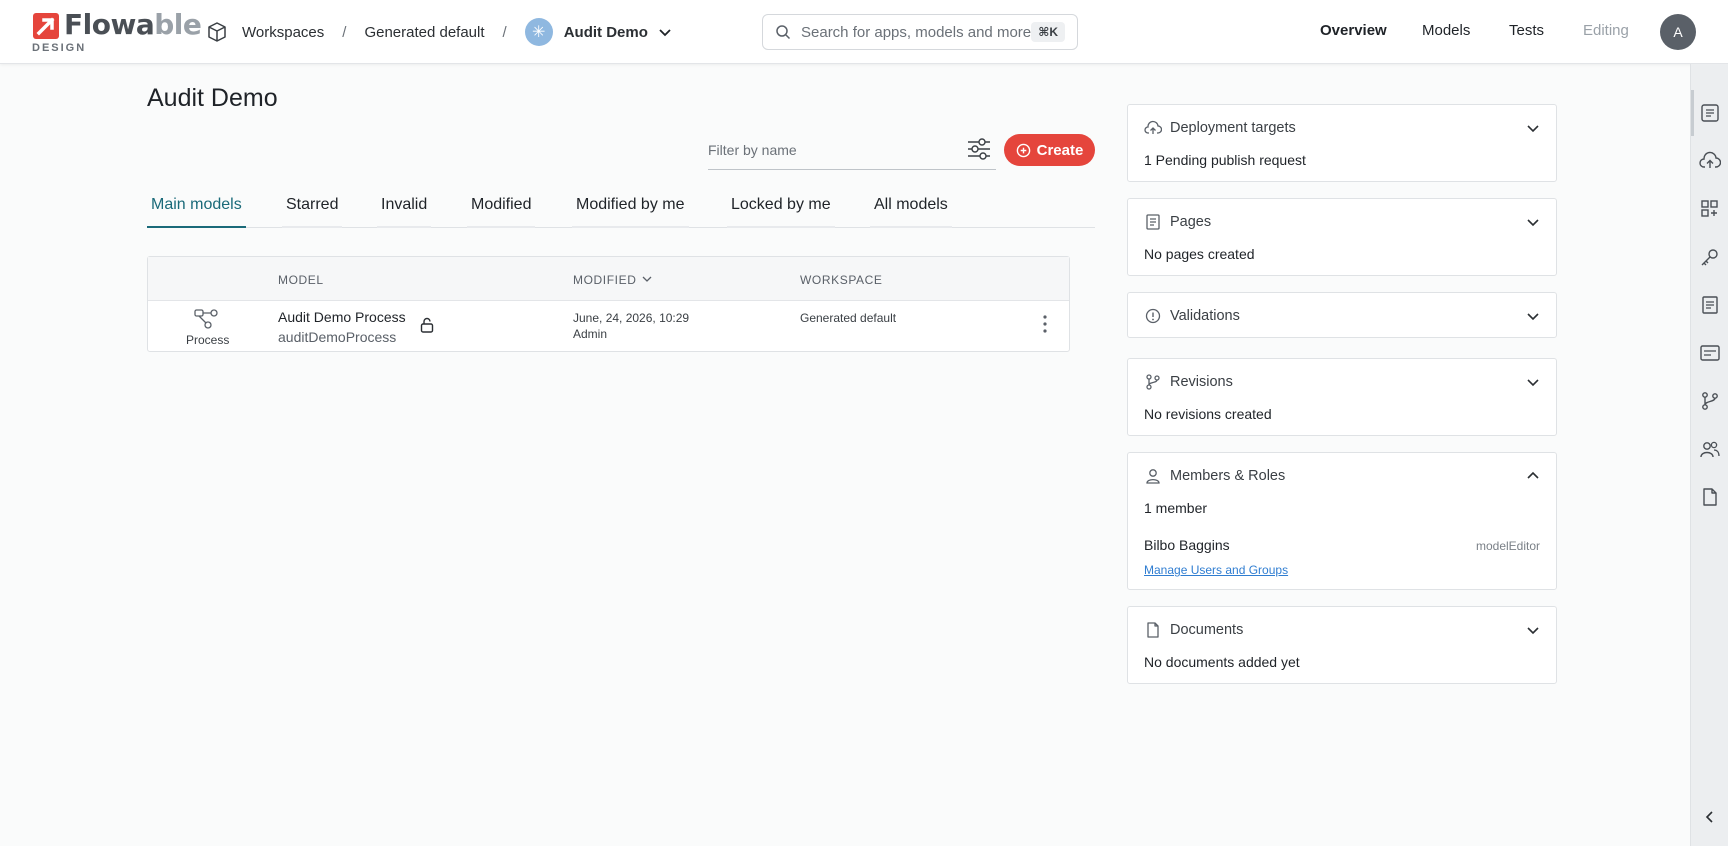 This screenshot has height=846, width=1728. Describe the element at coordinates (647, 279) in the screenshot. I see `sort-down-icon` at that location.